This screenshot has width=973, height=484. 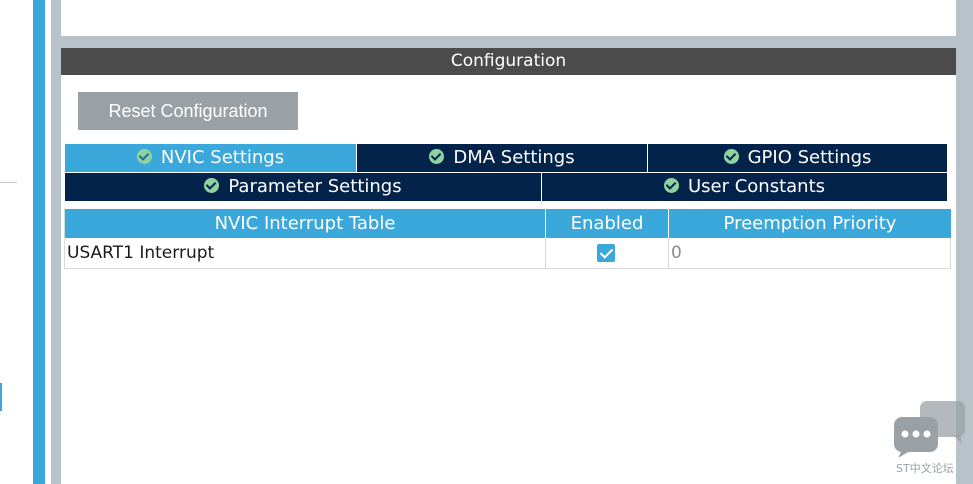 I want to click on splitter-bar, so click(x=39, y=242).